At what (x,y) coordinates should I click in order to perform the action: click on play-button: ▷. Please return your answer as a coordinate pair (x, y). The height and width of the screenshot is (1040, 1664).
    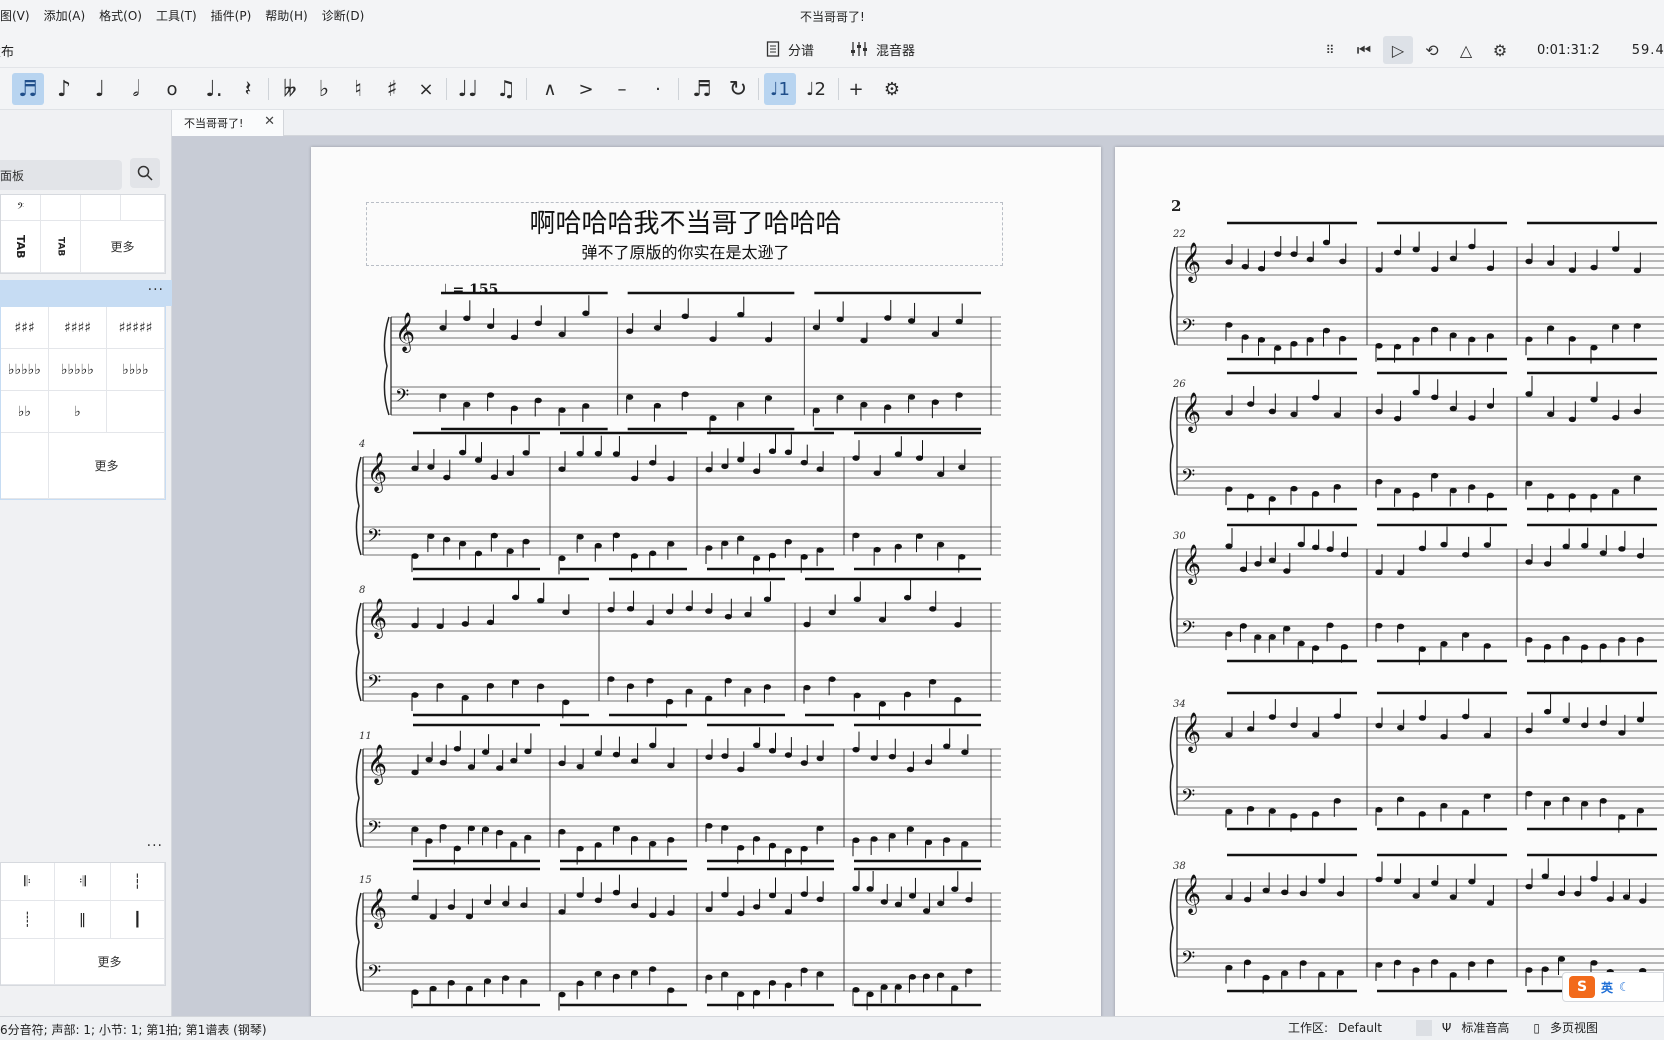
    Looking at the image, I should click on (1398, 50).